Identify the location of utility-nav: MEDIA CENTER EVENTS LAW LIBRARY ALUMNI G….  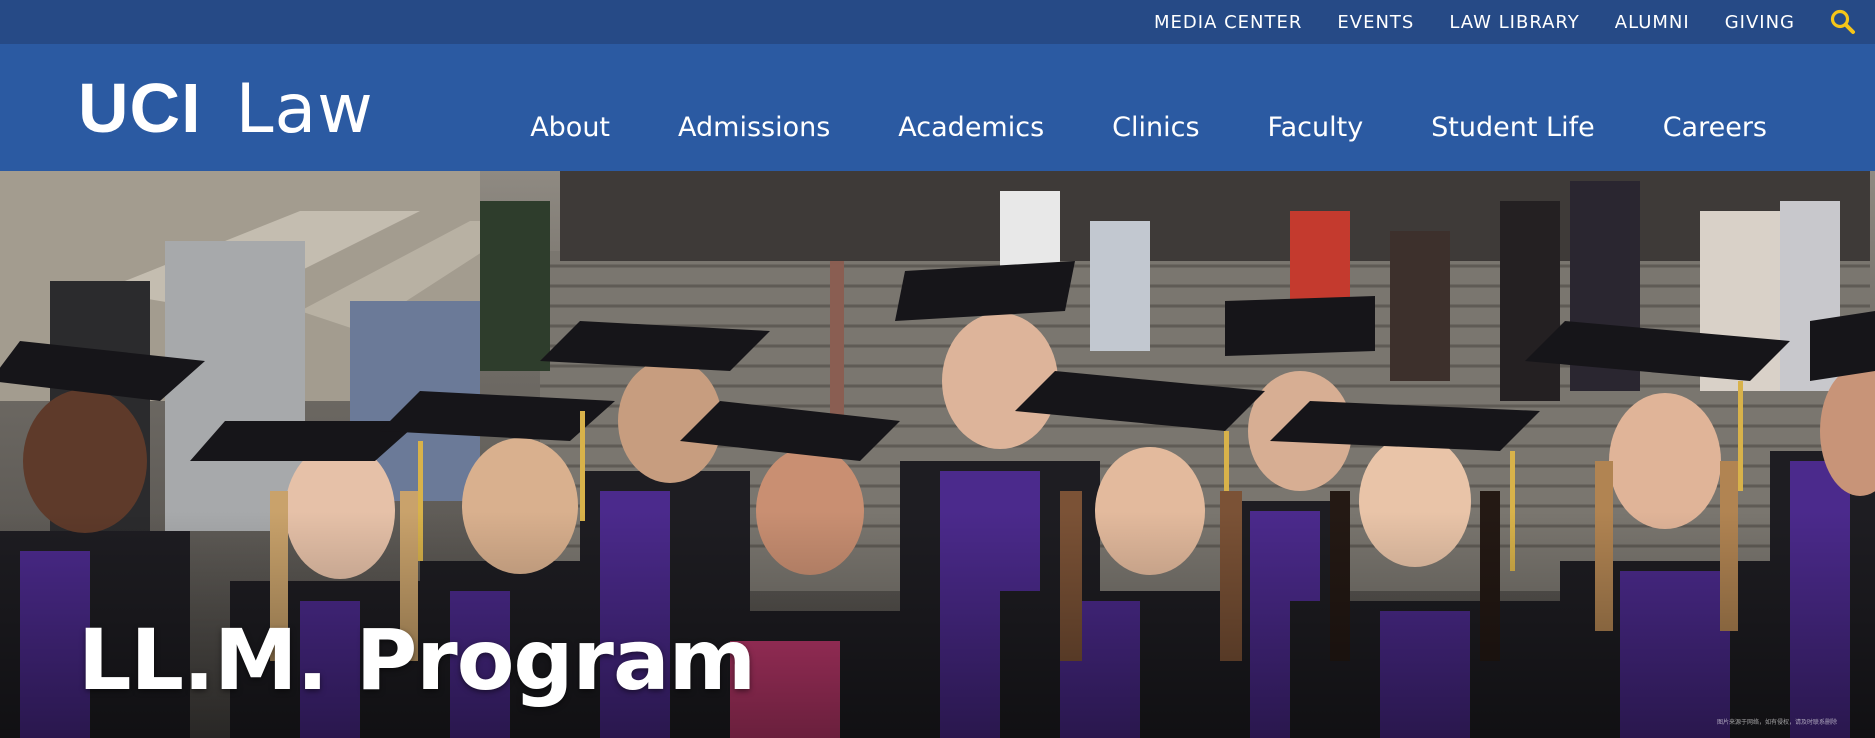
(1457, 22).